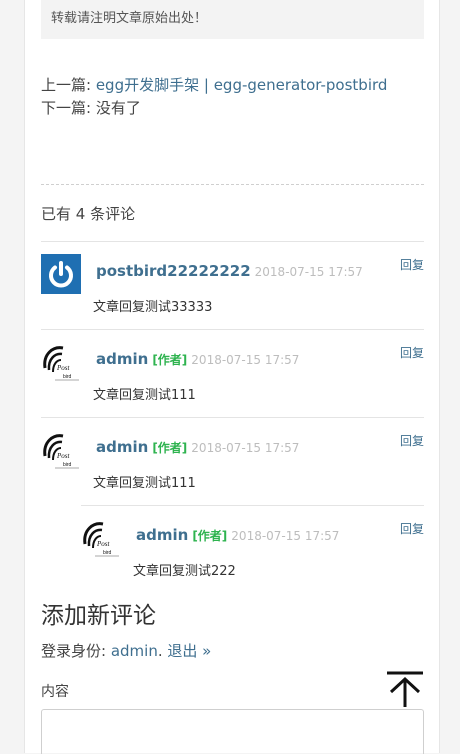  I want to click on comments-count: 已有 4 条评论, so click(88, 214).